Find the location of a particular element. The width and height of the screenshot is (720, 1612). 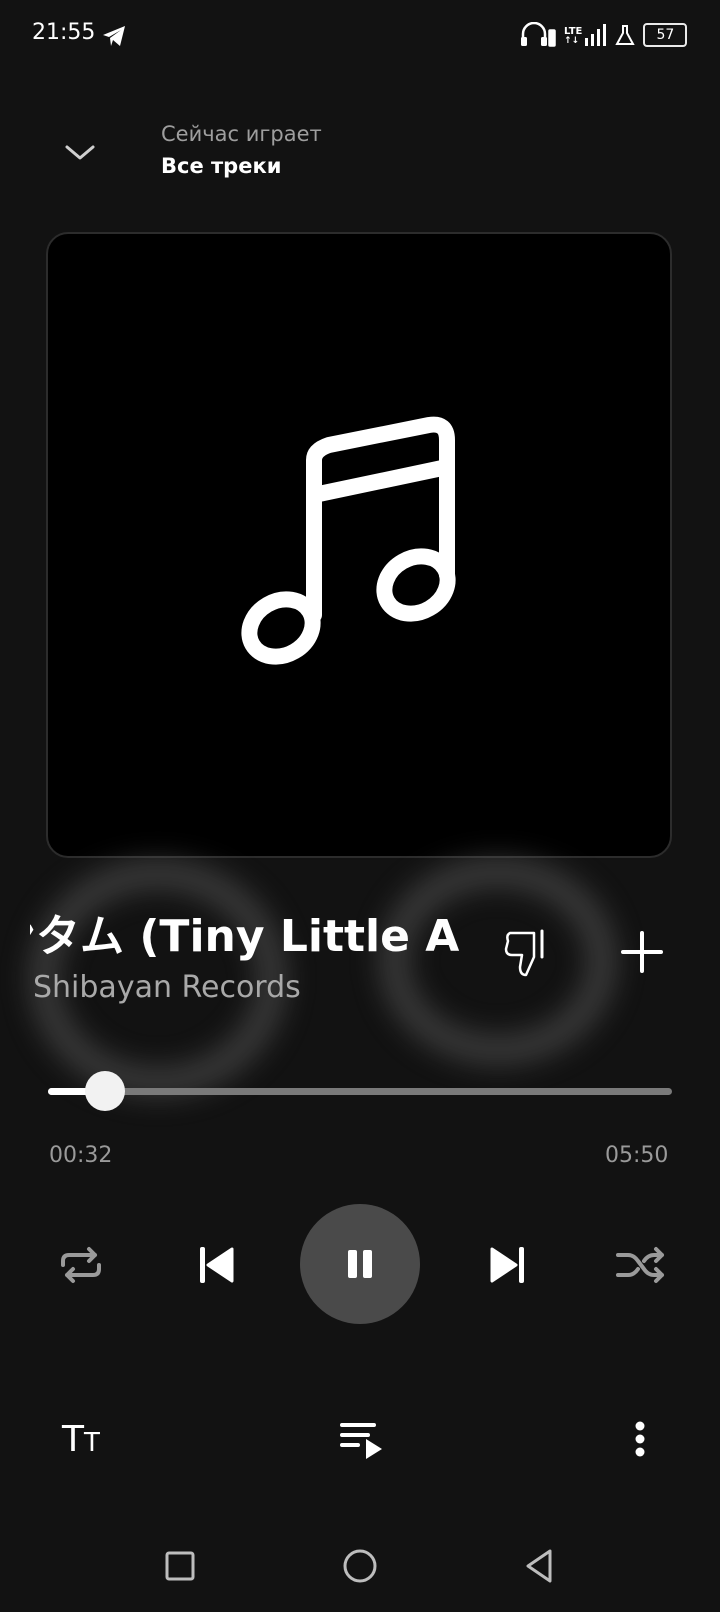

battery-level: 57 is located at coordinates (665, 35).